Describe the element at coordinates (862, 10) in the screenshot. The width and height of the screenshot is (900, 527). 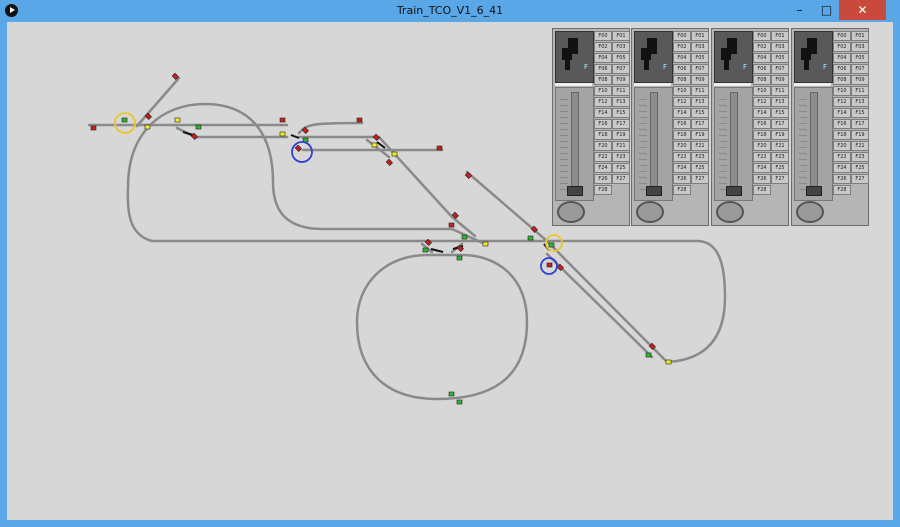
I see `close-button: ✕` at that location.